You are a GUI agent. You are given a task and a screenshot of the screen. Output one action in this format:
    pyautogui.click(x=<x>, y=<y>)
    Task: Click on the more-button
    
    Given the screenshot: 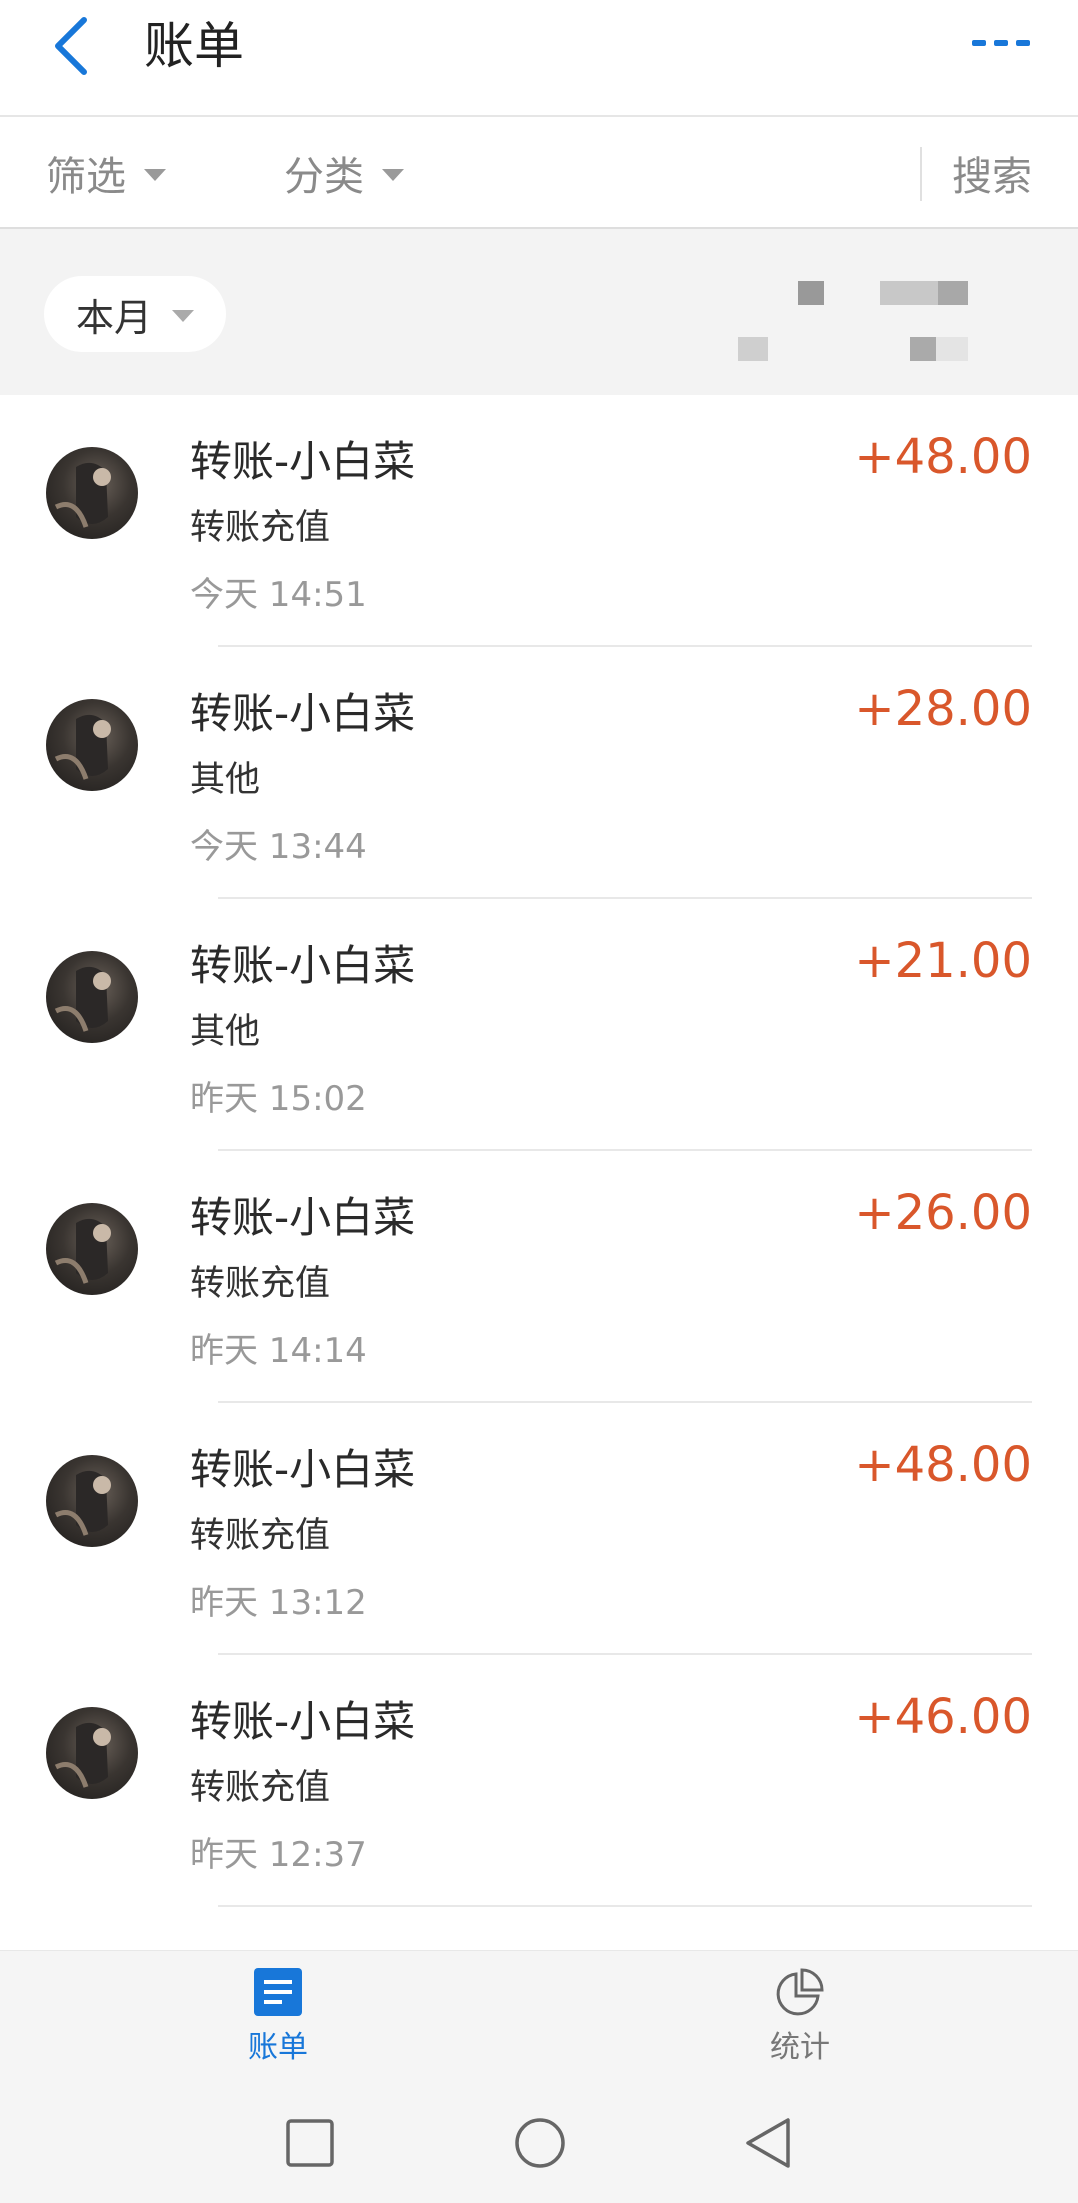 What is the action you would take?
    pyautogui.click(x=1003, y=44)
    